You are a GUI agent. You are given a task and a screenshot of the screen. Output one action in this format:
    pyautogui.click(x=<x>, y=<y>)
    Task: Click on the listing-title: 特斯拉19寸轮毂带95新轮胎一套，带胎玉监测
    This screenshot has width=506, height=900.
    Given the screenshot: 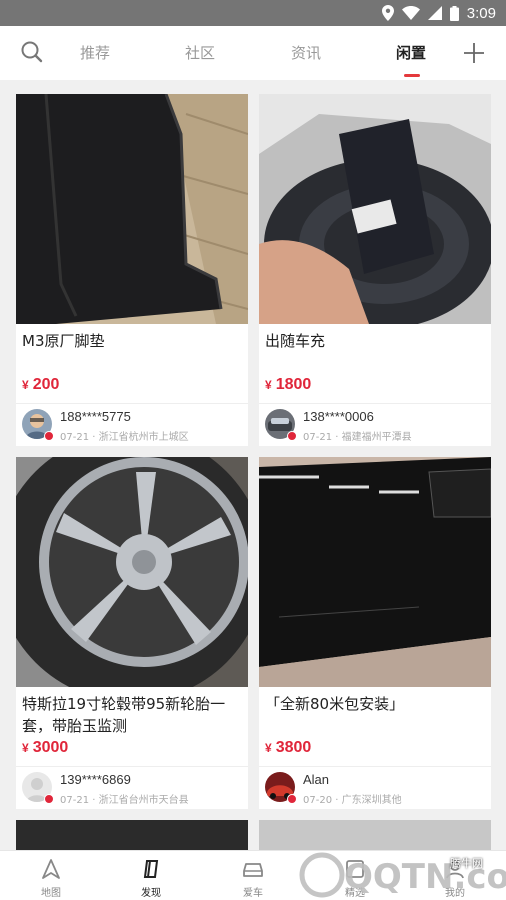 What is the action you would take?
    pyautogui.click(x=124, y=715)
    